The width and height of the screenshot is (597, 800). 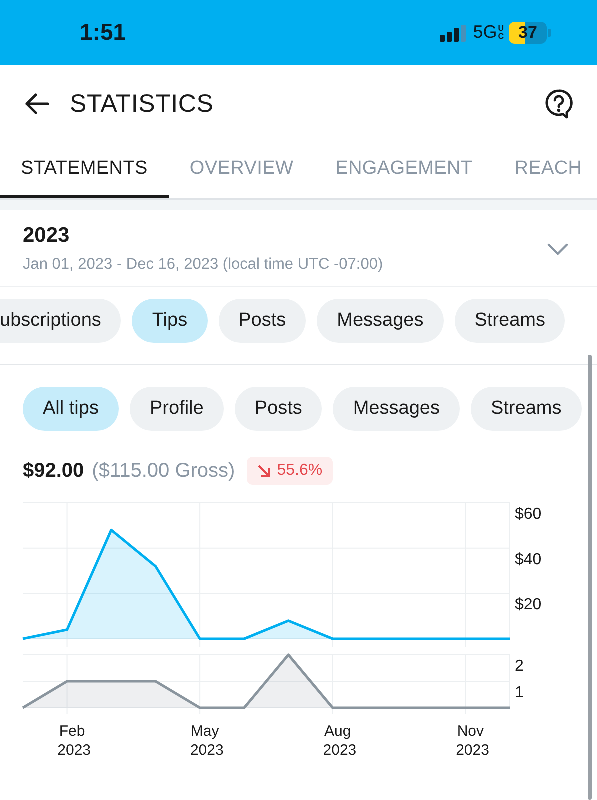 What do you see at coordinates (528, 514) in the screenshot?
I see `axis-tick-label: $60` at bounding box center [528, 514].